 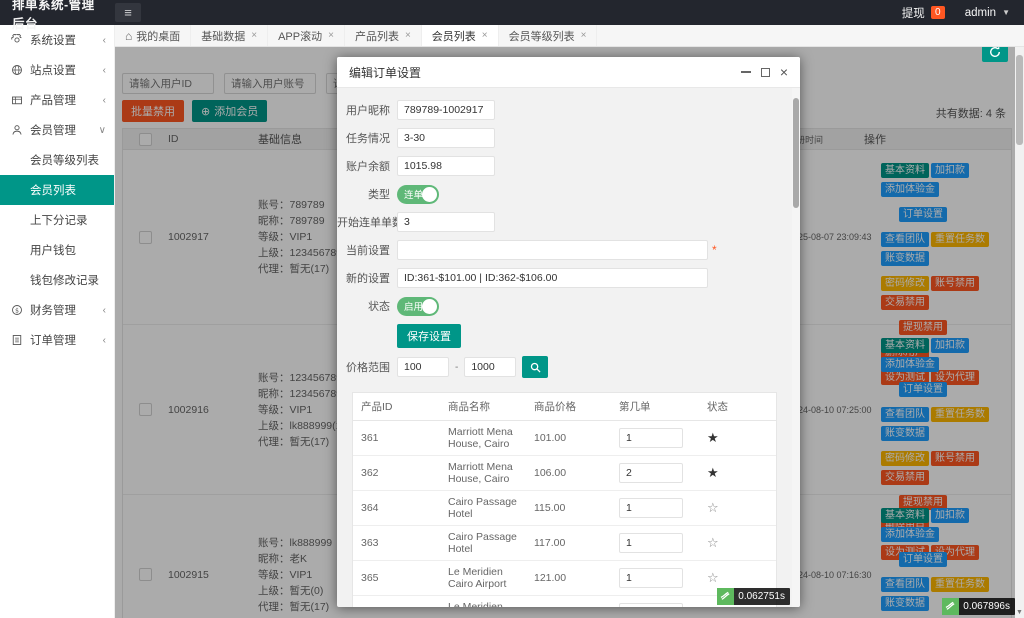 What do you see at coordinates (483, 578) in the screenshot?
I see `product-name: Le Meridien Cairo Airport` at bounding box center [483, 578].